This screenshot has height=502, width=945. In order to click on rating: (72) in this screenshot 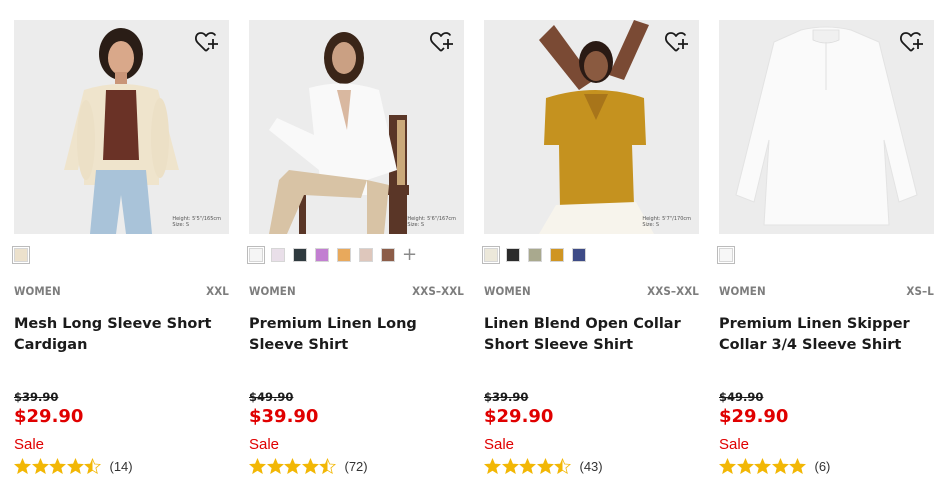, I will do `click(308, 466)`.